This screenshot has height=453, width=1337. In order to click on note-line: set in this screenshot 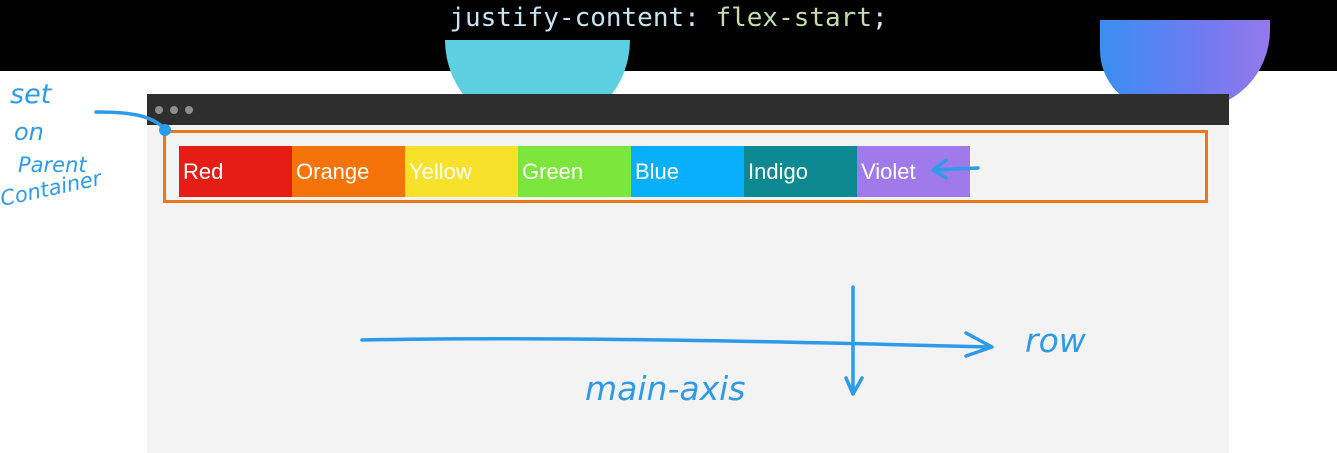, I will do `click(31, 94)`.